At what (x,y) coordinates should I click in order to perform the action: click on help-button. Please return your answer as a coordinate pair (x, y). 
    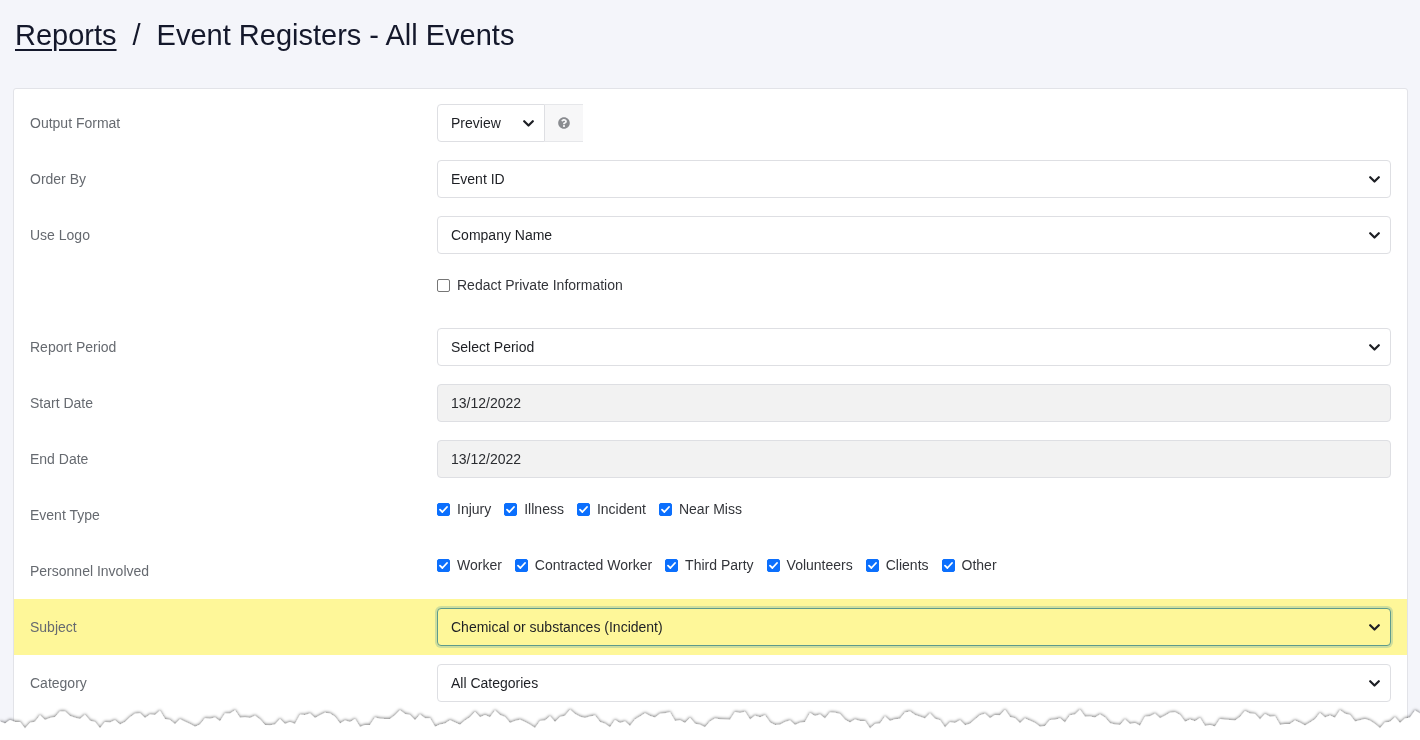
    Looking at the image, I should click on (564, 123).